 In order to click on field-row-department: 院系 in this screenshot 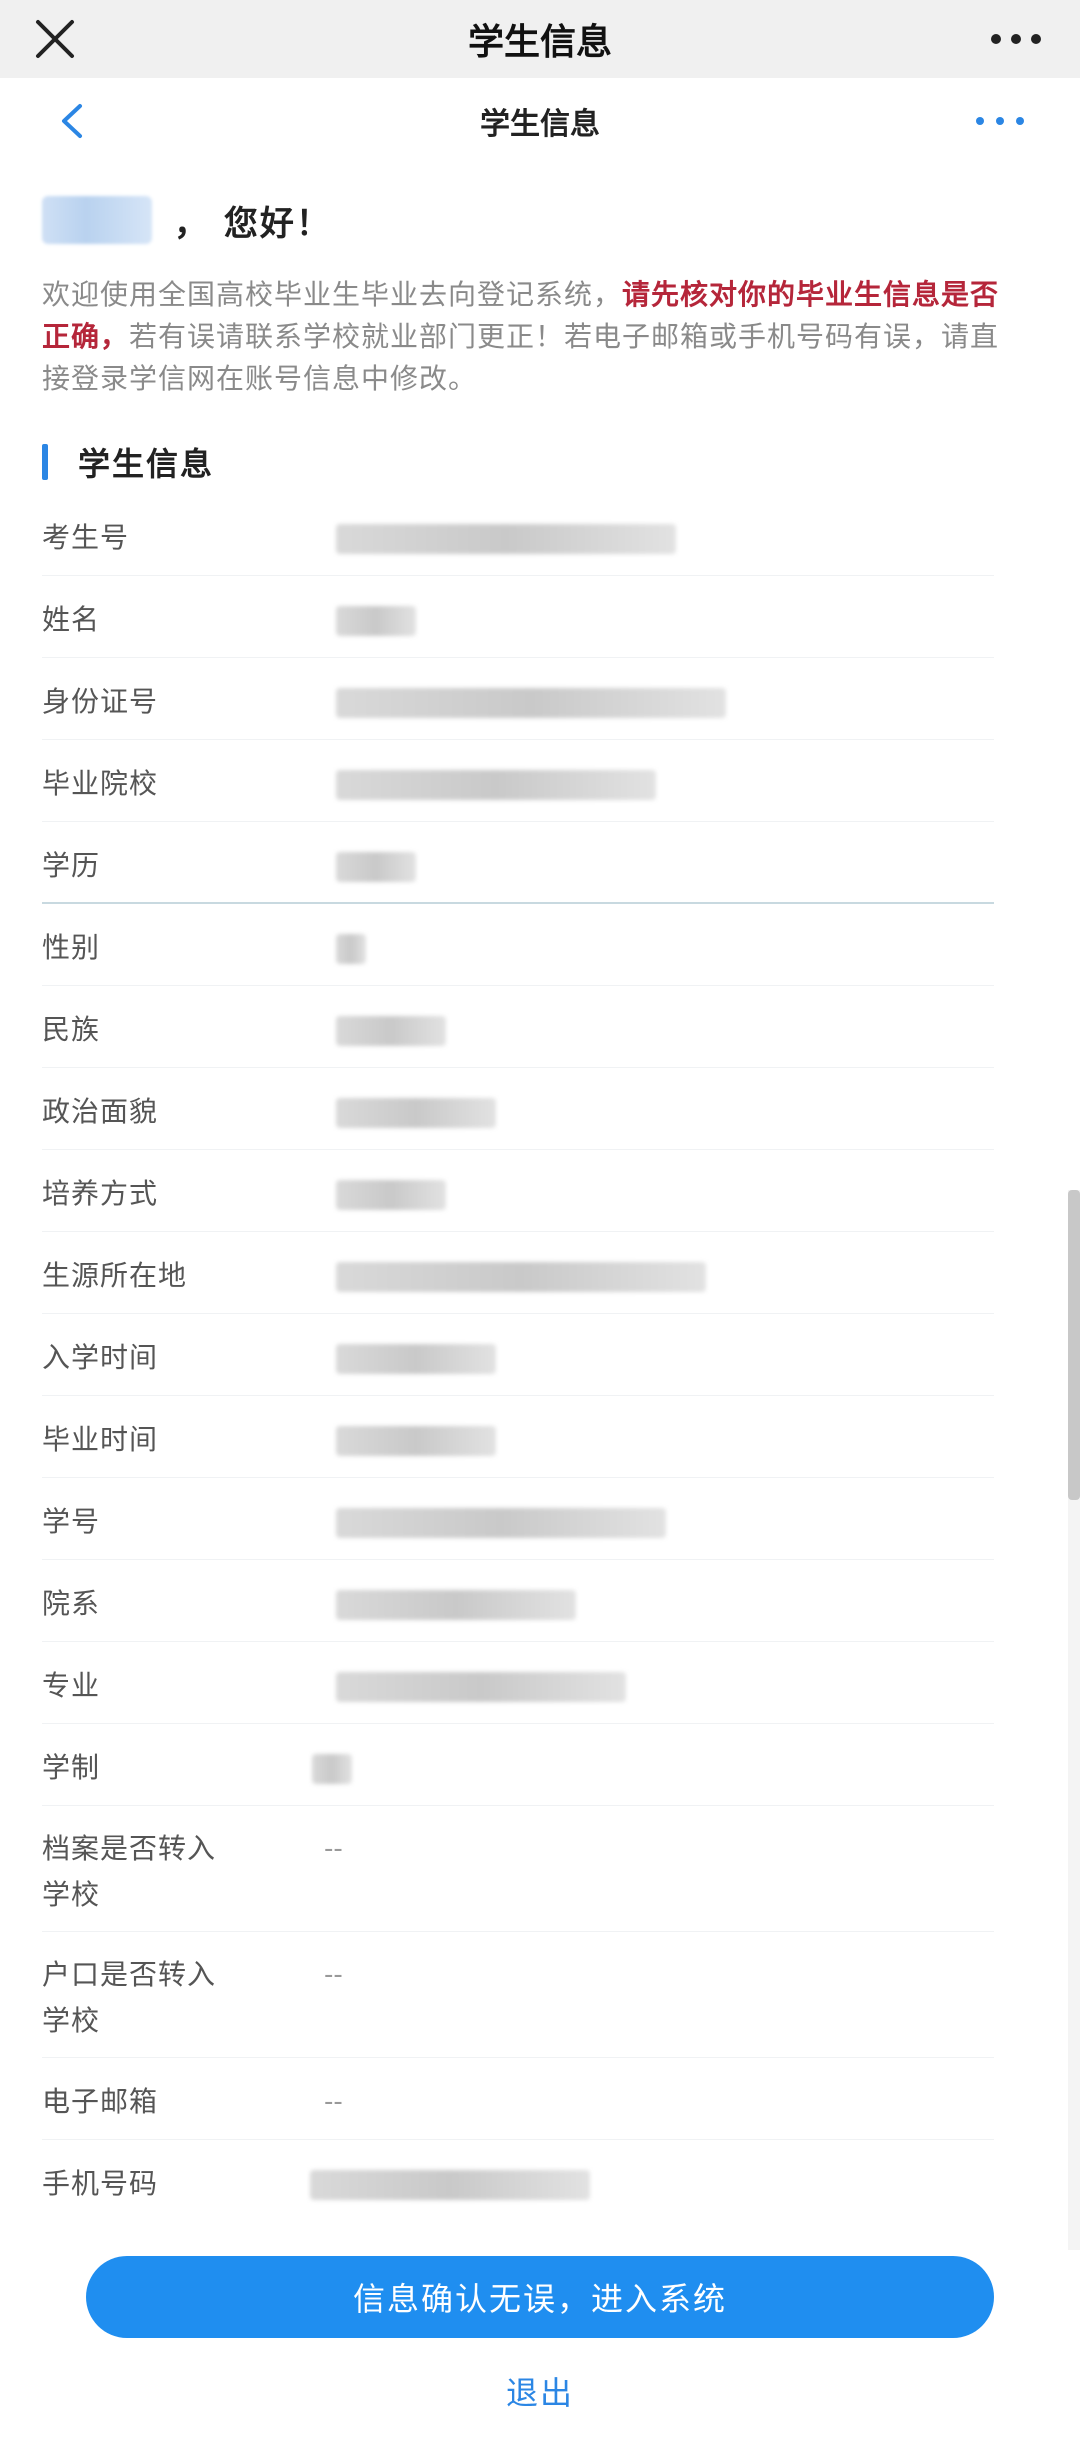, I will do `click(540, 1601)`.